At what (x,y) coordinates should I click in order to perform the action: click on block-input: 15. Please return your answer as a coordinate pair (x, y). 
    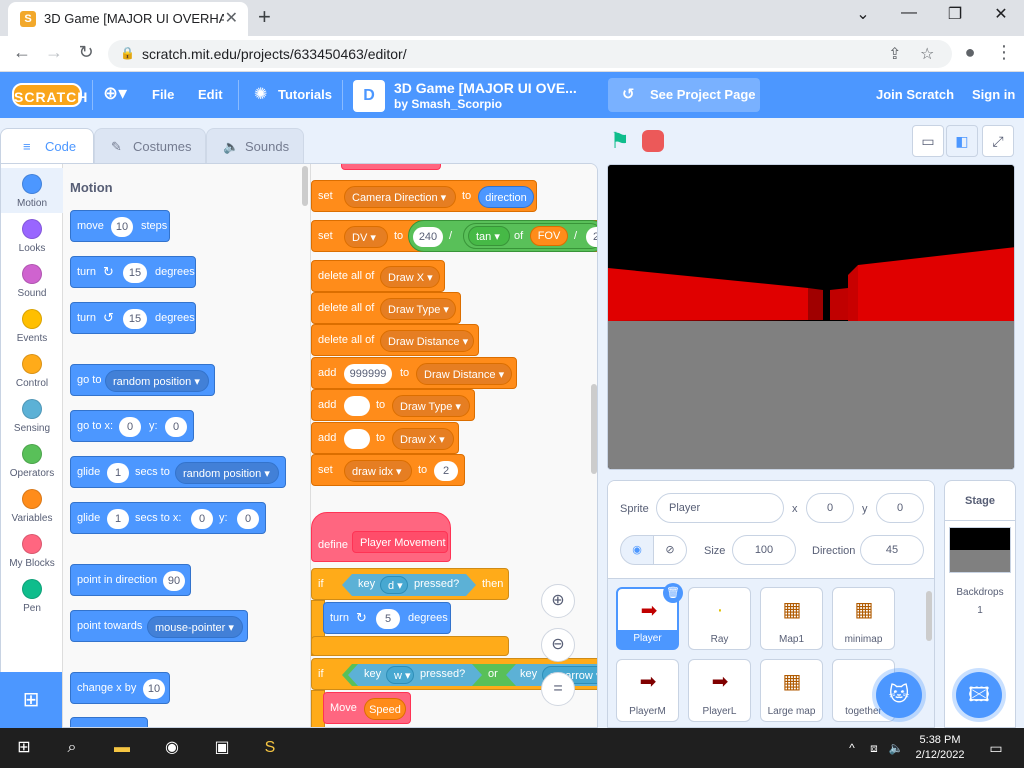
    Looking at the image, I should click on (135, 273).